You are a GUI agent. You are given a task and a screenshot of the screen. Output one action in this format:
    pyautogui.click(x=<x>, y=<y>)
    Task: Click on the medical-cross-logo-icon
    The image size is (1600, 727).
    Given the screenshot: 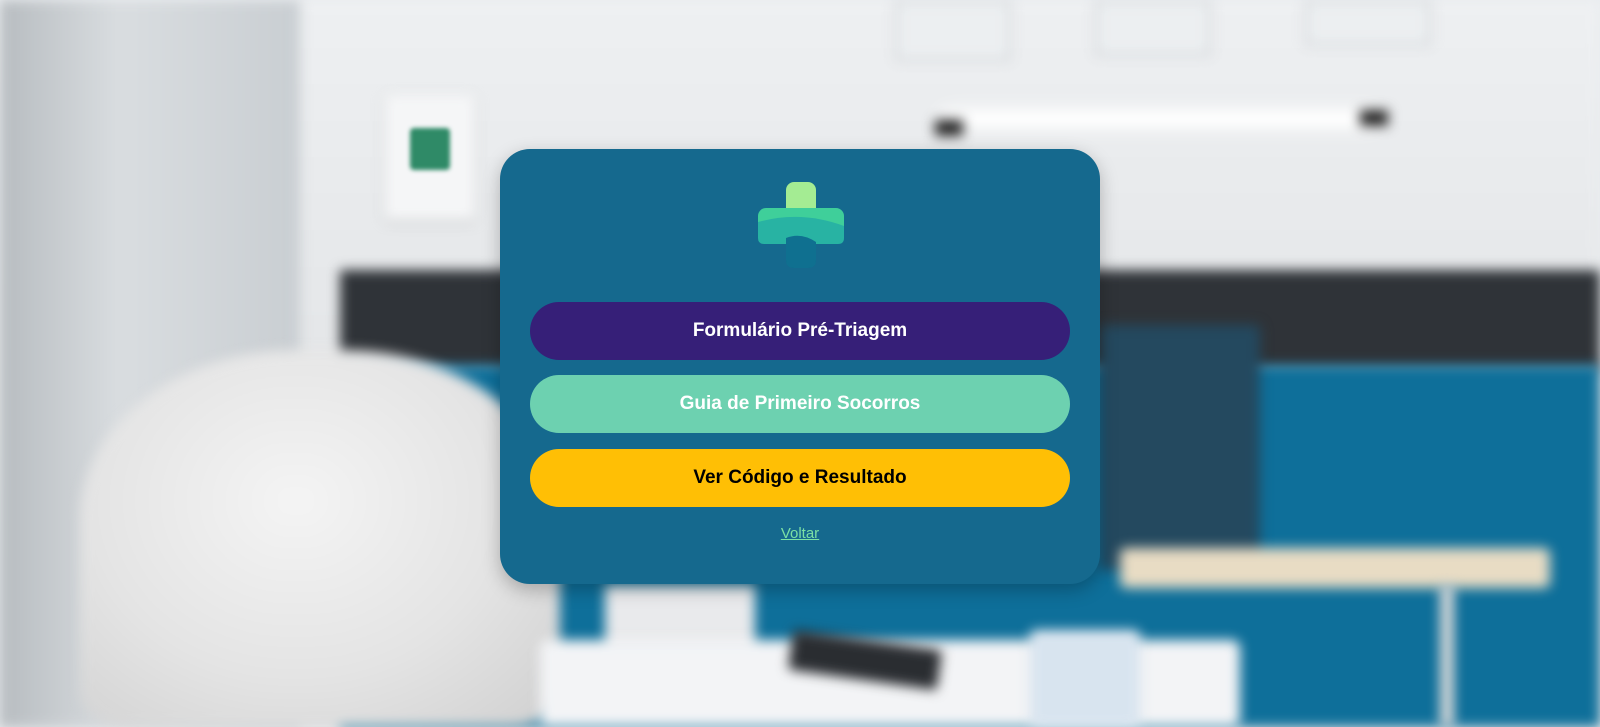 What is the action you would take?
    pyautogui.click(x=801, y=225)
    